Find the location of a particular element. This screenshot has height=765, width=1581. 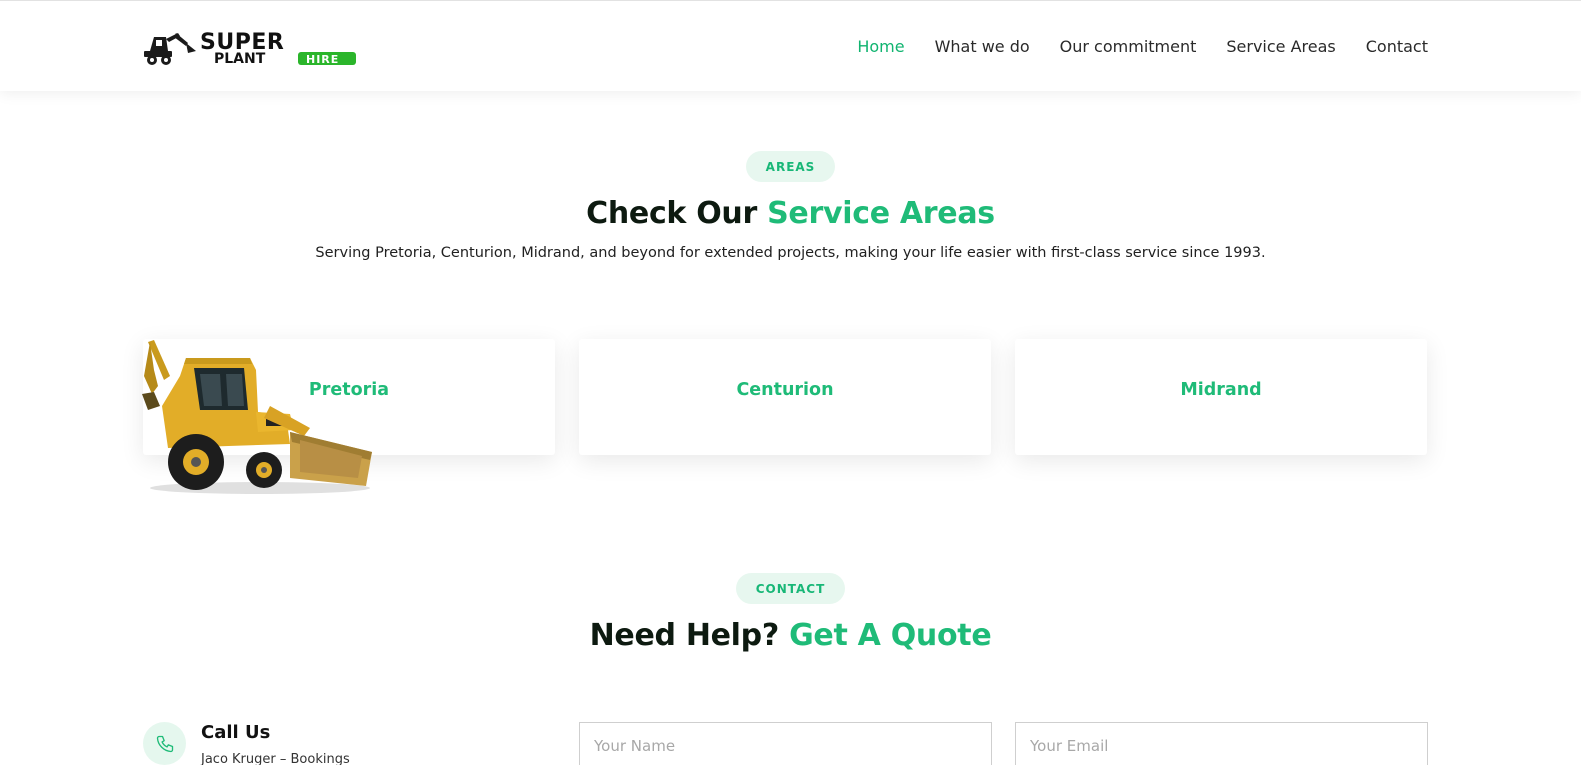

area-card-title: Centurion is located at coordinates (785, 390).